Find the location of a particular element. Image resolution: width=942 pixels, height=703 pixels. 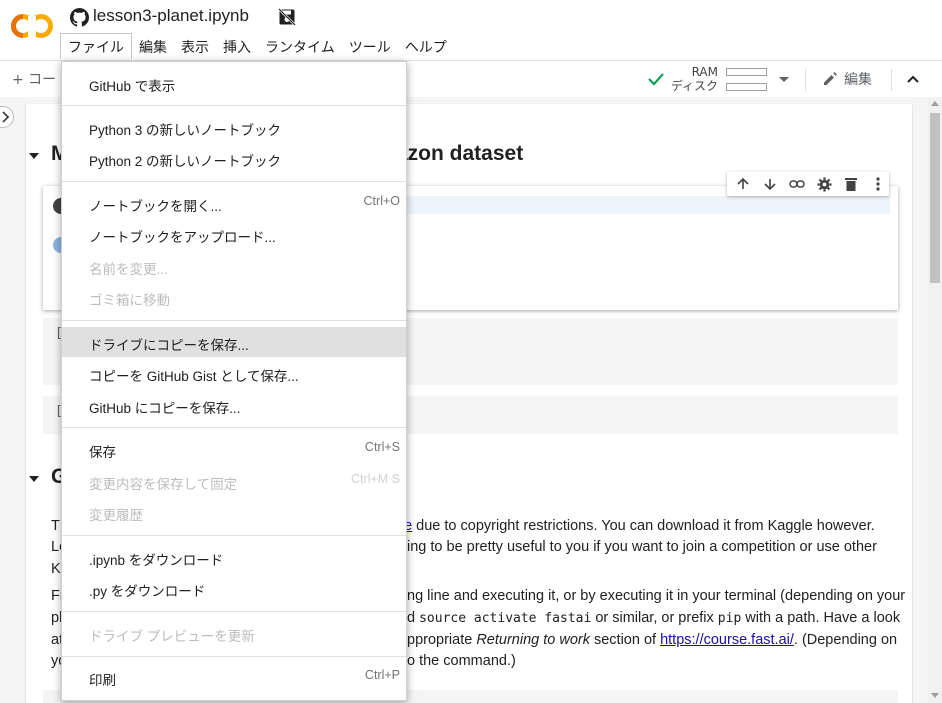

menu-item-open-notebook: ノートブックを開く... Ctrl+O is located at coordinates (234, 203).